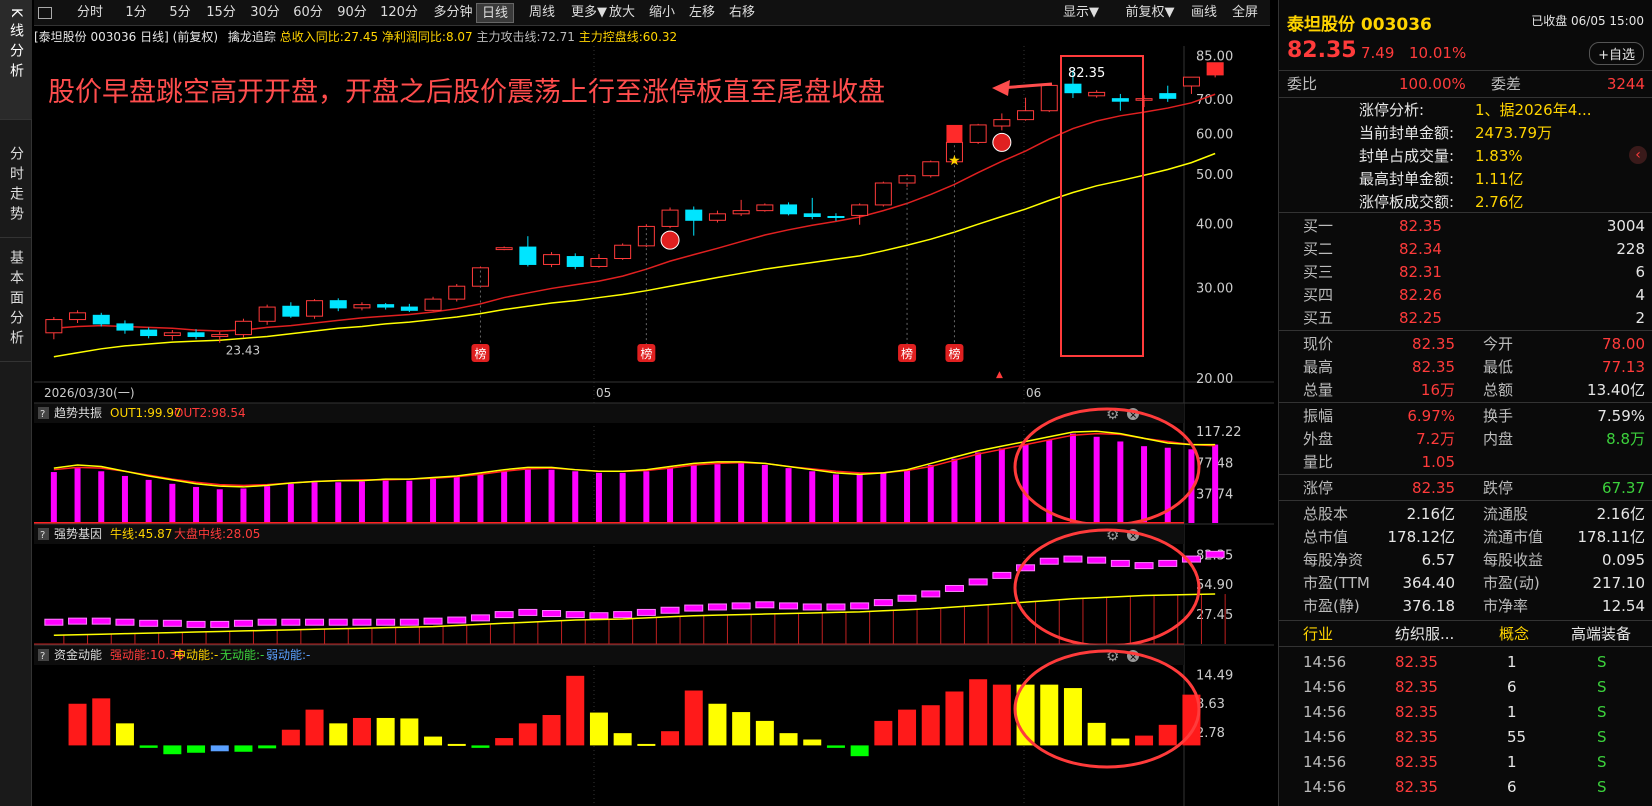  What do you see at coordinates (589, 13) in the screenshot?
I see `toolbar-btn-11: 更多▼` at bounding box center [589, 13].